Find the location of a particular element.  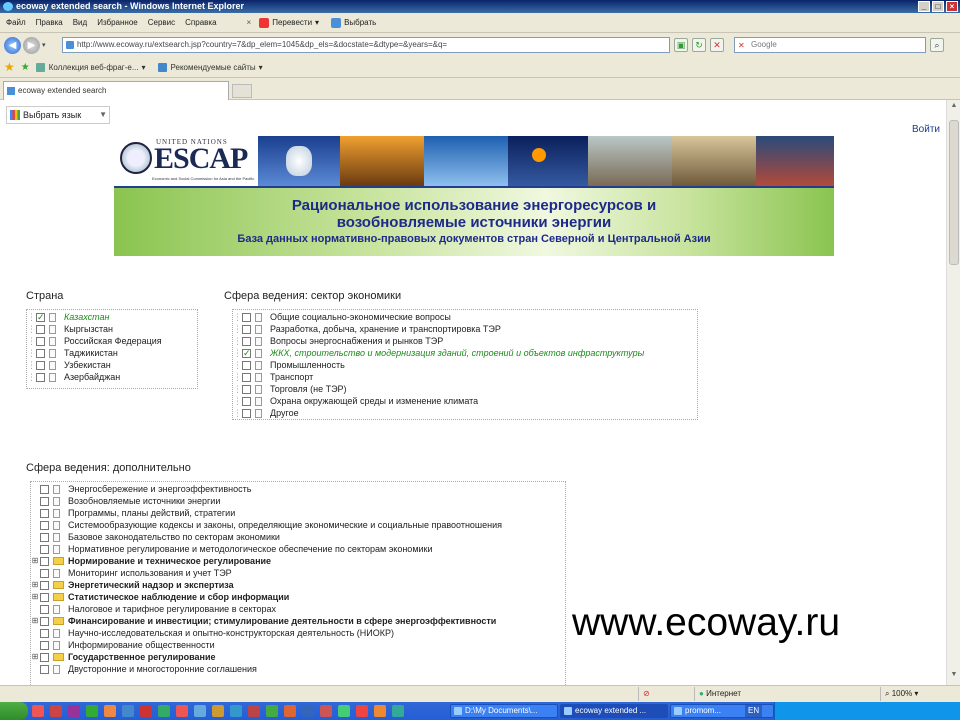

language-indicator: EN is located at coordinates (754, 711).